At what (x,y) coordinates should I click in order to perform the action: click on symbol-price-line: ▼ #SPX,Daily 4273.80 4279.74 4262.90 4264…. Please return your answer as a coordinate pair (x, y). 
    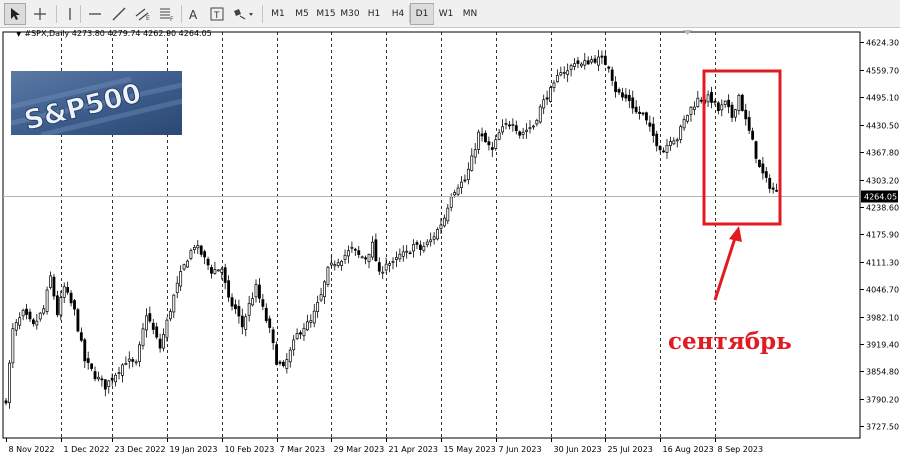
    Looking at the image, I should click on (114, 33).